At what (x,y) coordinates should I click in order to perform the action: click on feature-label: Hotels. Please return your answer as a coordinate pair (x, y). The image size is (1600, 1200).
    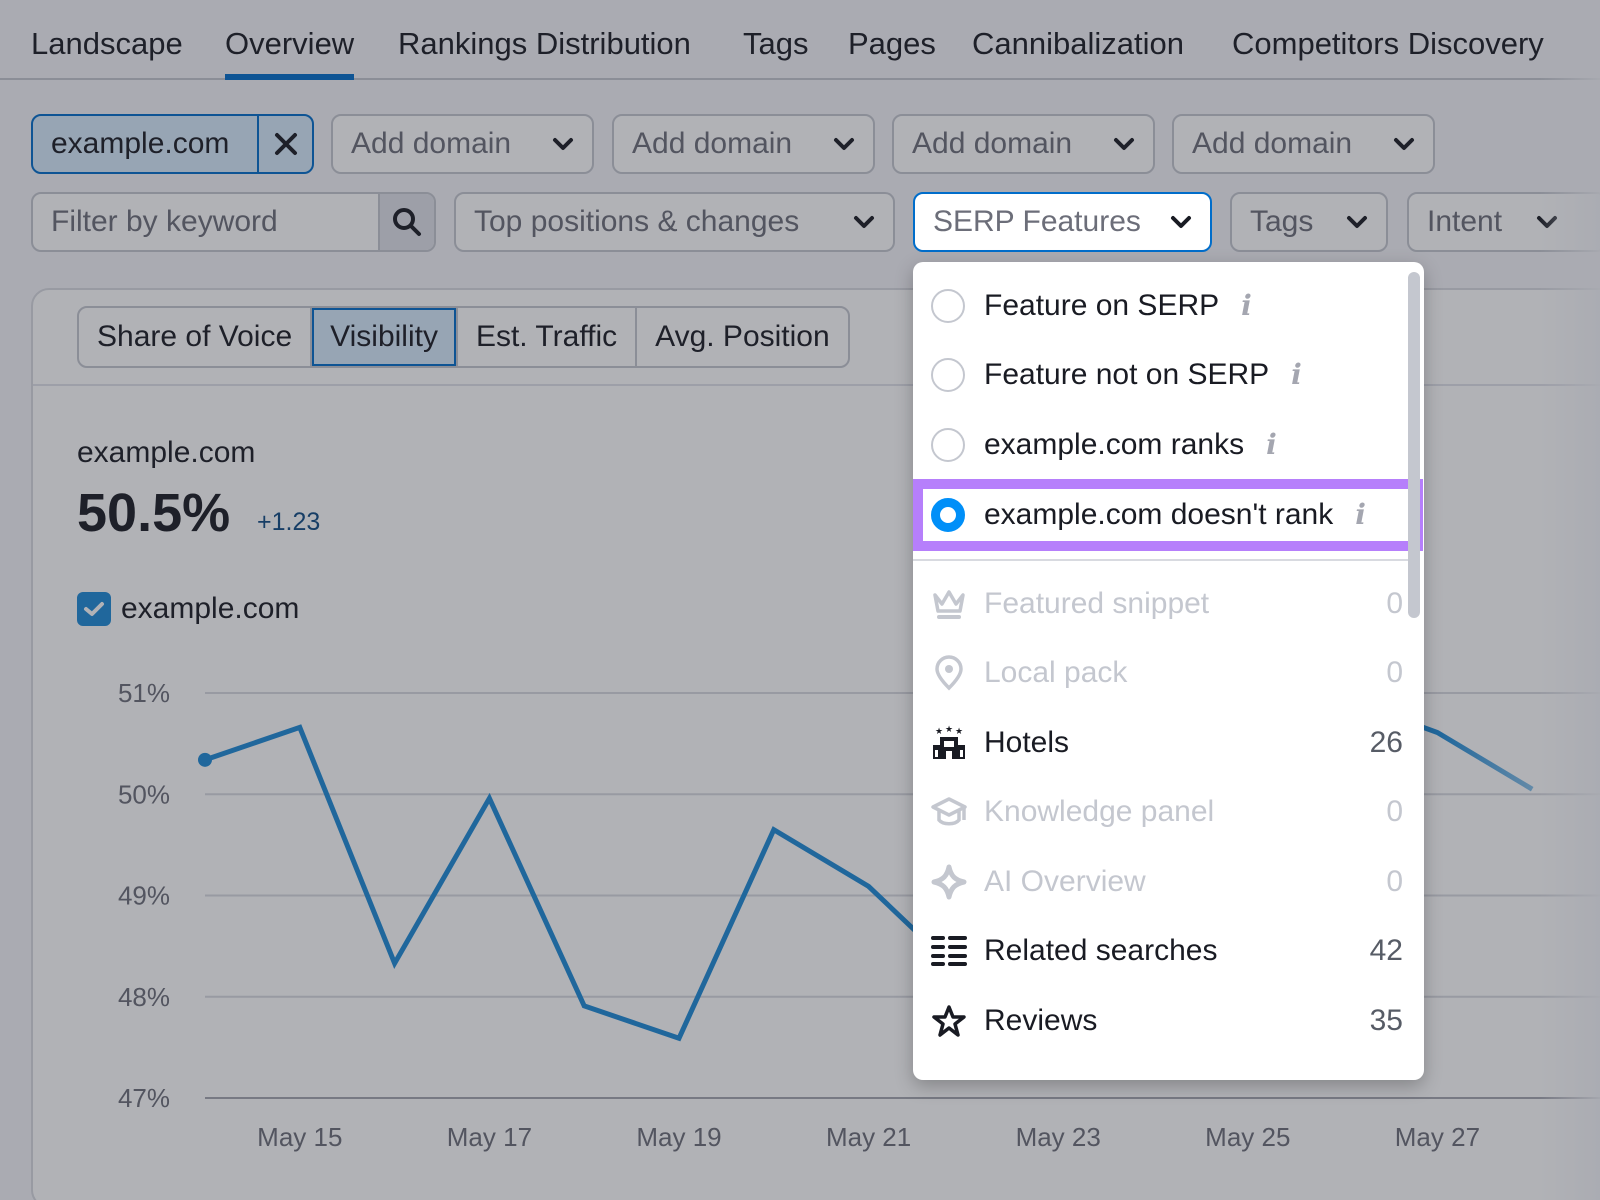
    Looking at the image, I should click on (1027, 742).